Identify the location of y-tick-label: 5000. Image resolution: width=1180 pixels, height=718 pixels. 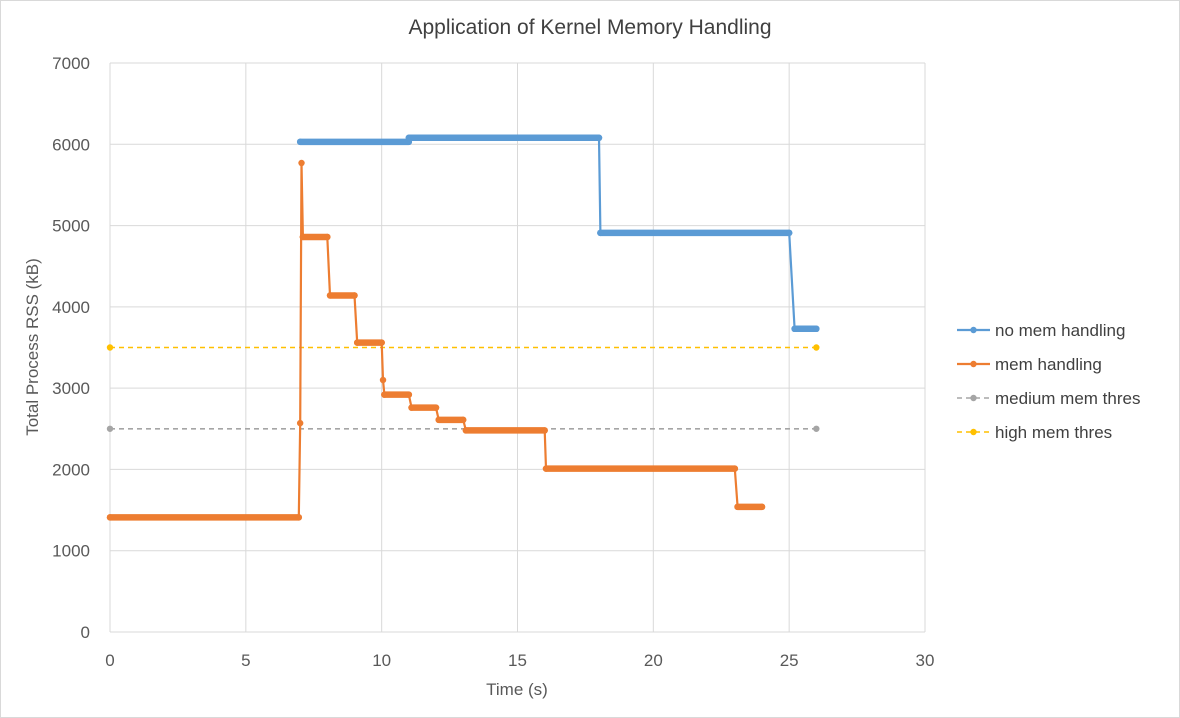
(71, 226).